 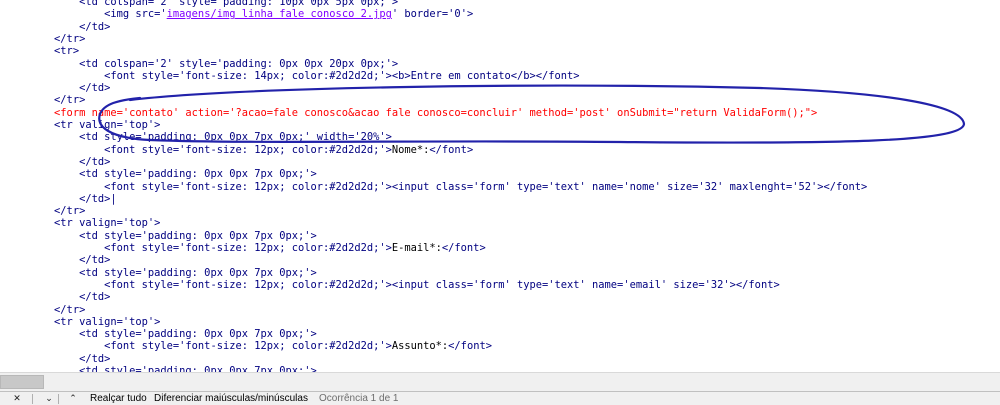 I want to click on code-token: E-mail*:, so click(x=416, y=248).